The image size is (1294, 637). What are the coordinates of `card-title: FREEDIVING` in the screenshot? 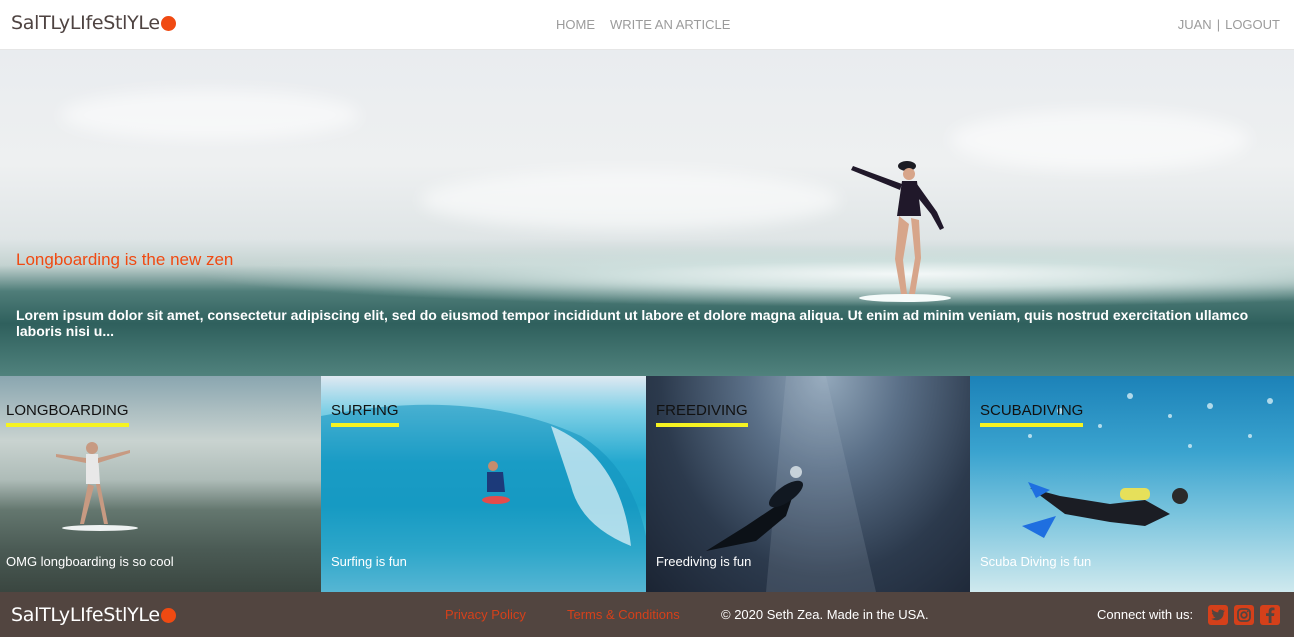 It's located at (702, 414).